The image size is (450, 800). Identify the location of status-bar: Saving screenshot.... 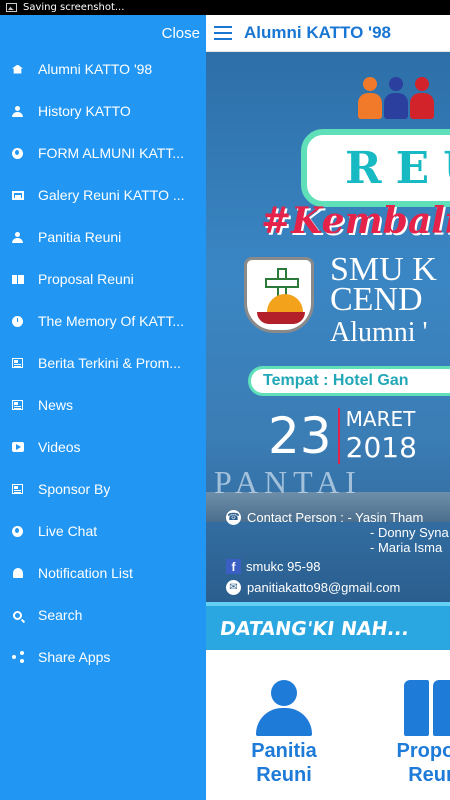
(225, 7).